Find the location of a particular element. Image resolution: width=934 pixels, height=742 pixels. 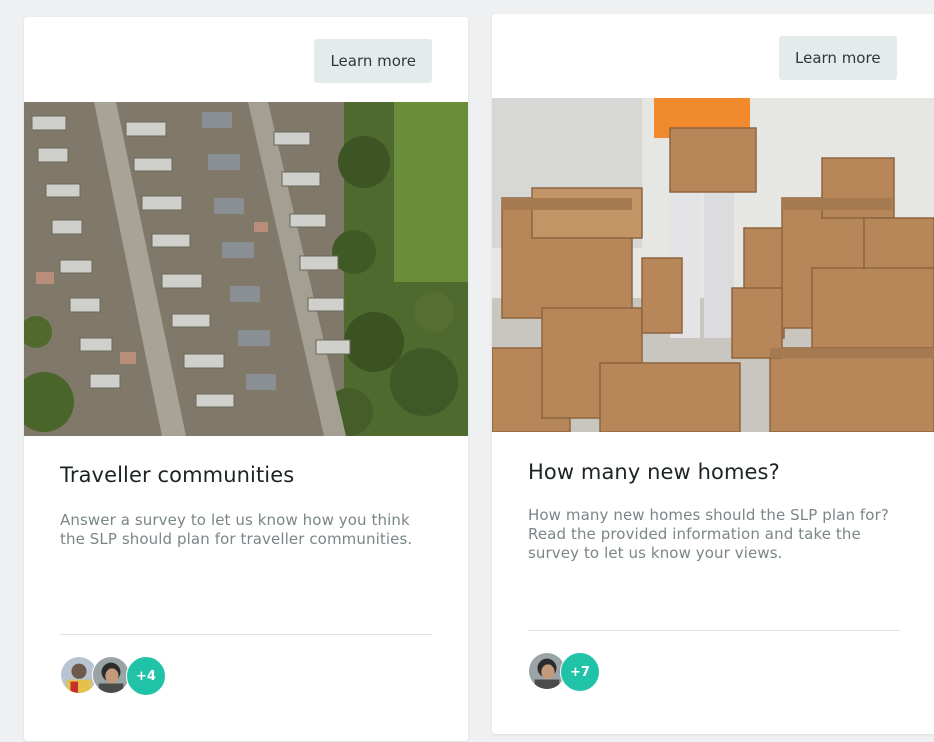

participants: +7 is located at coordinates (578, 672).